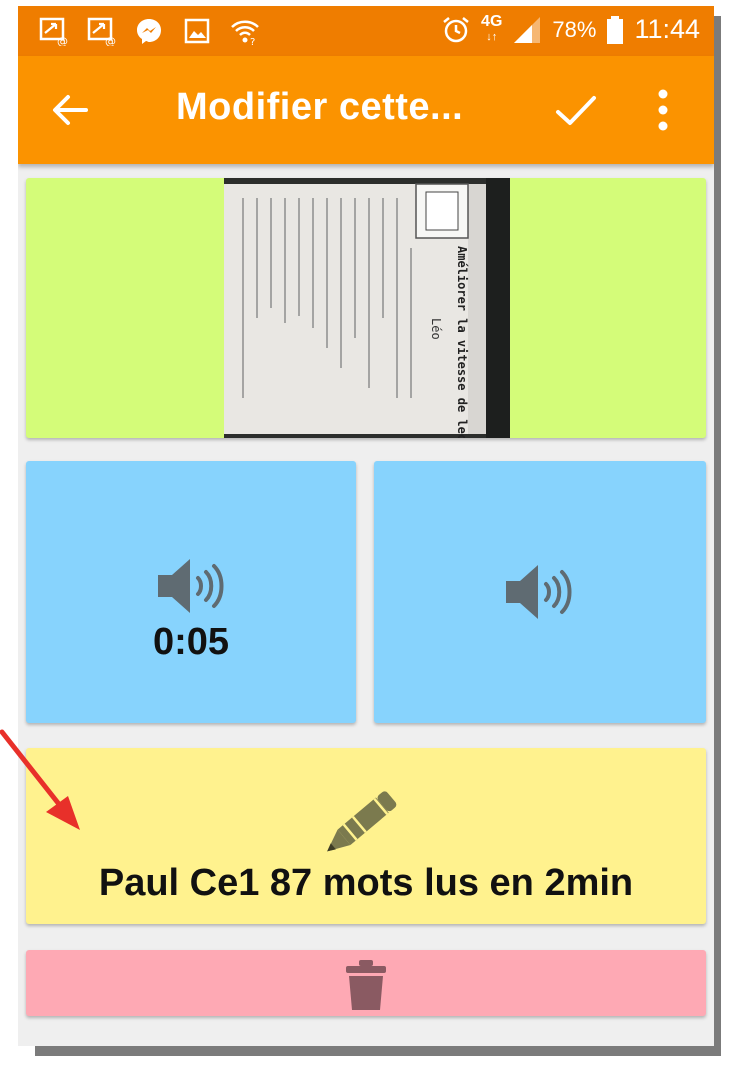 The image size is (731, 1065). I want to click on signal-icon, so click(527, 29).